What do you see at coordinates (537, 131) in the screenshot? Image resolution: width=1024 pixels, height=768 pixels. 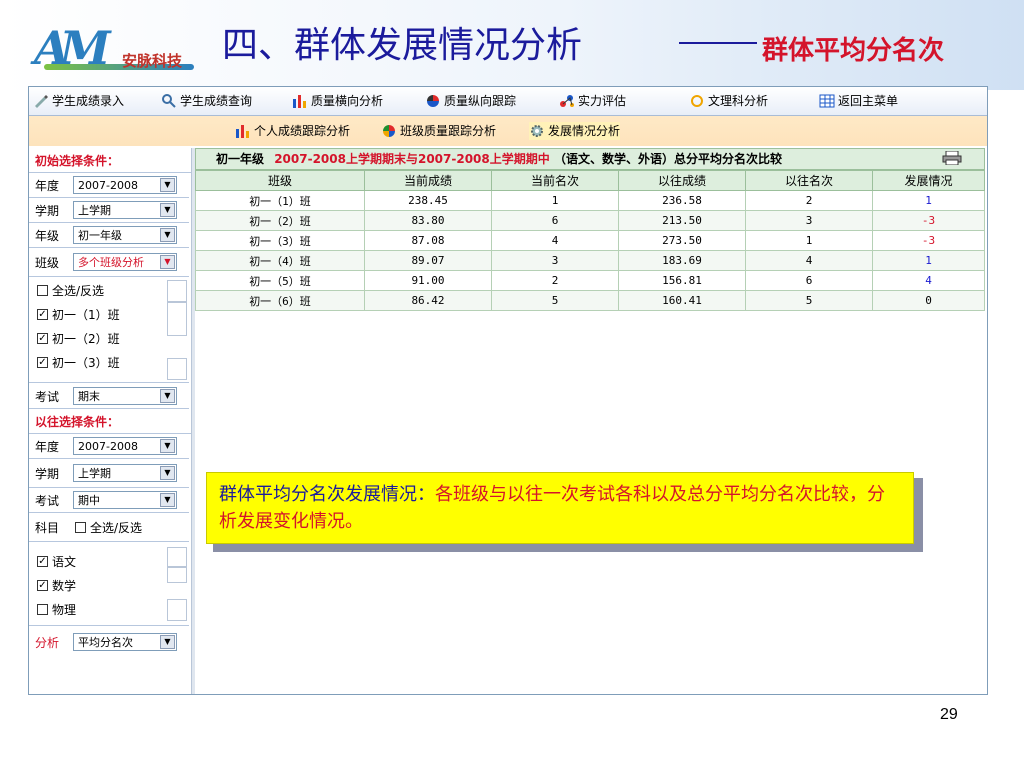 I see `gear-icon` at bounding box center [537, 131].